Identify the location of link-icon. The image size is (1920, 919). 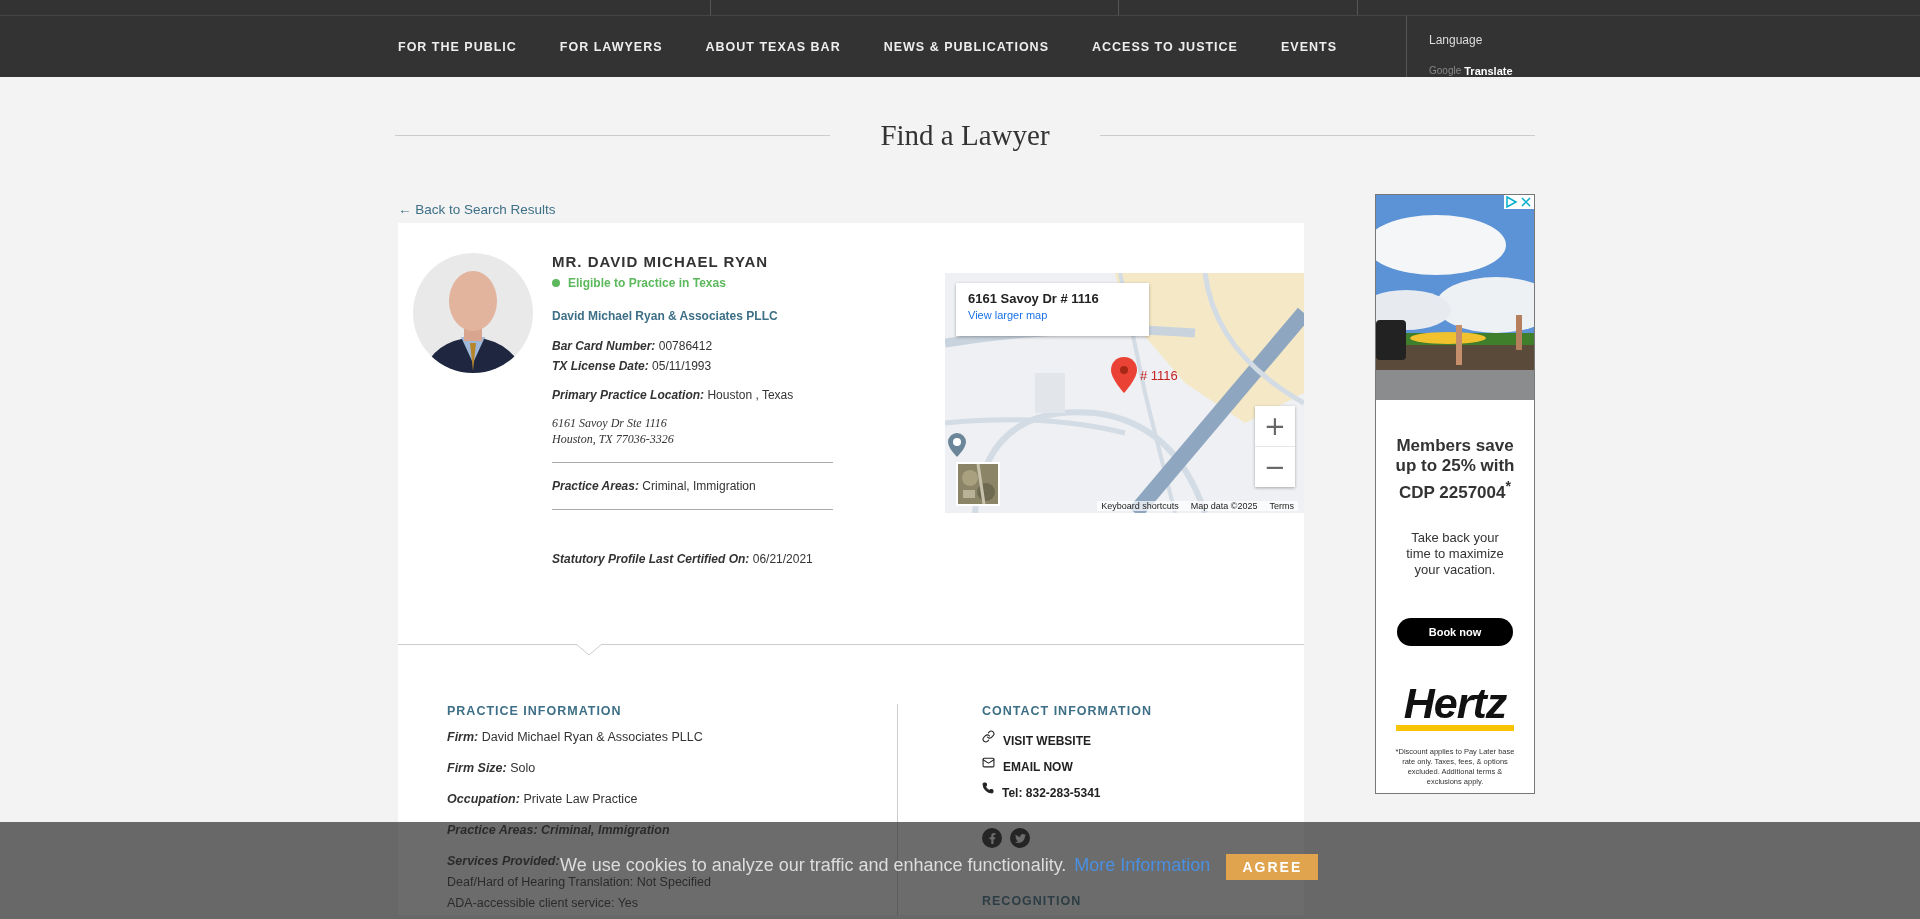
(988, 736).